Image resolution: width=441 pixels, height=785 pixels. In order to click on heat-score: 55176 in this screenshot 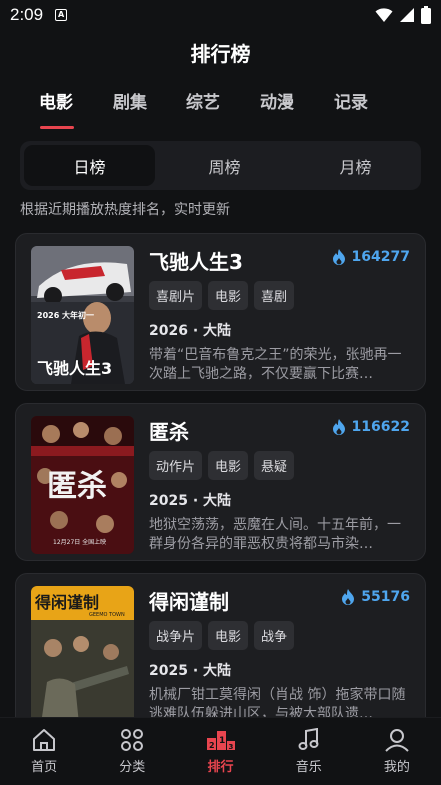, I will do `click(375, 597)`.